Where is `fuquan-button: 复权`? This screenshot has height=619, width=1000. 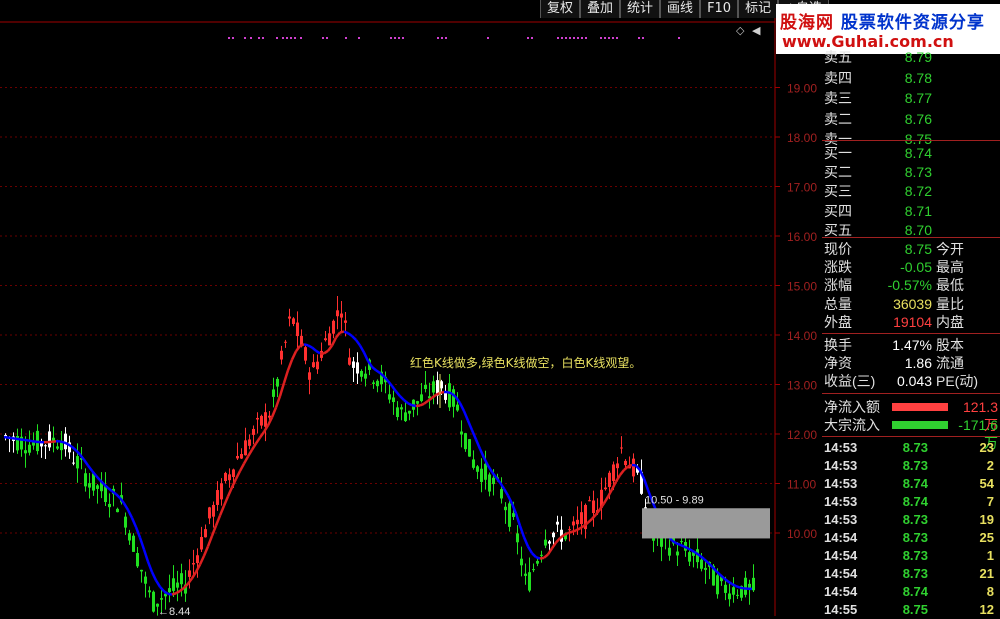
fuquan-button: 复权 is located at coordinates (560, 9).